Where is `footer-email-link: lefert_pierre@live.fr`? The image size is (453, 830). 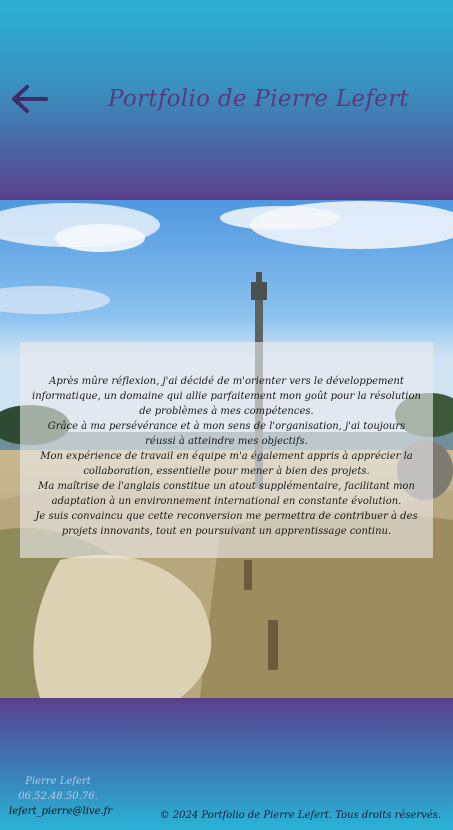
footer-email-link: lefert_pierre@live.fr is located at coordinates (60, 811).